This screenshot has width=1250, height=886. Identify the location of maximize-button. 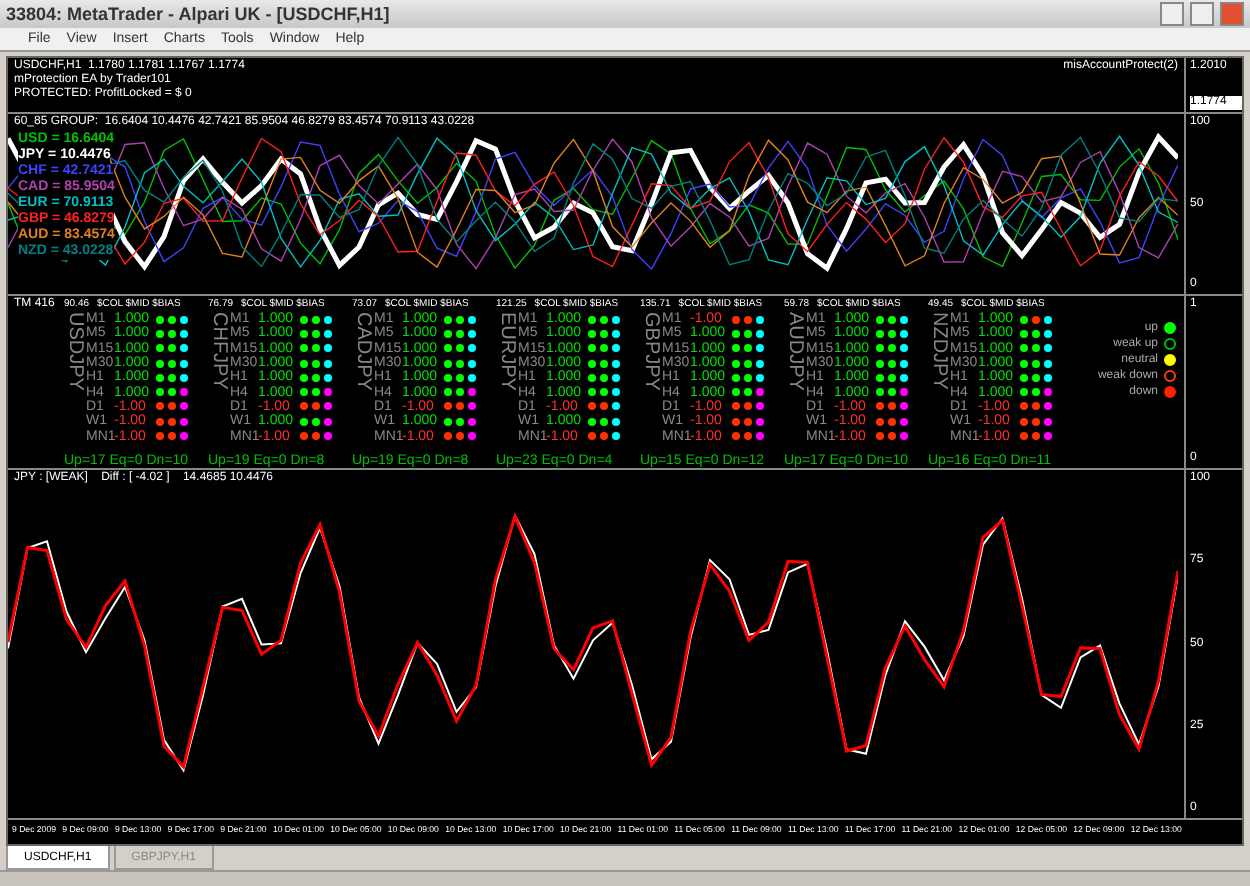
(1202, 14).